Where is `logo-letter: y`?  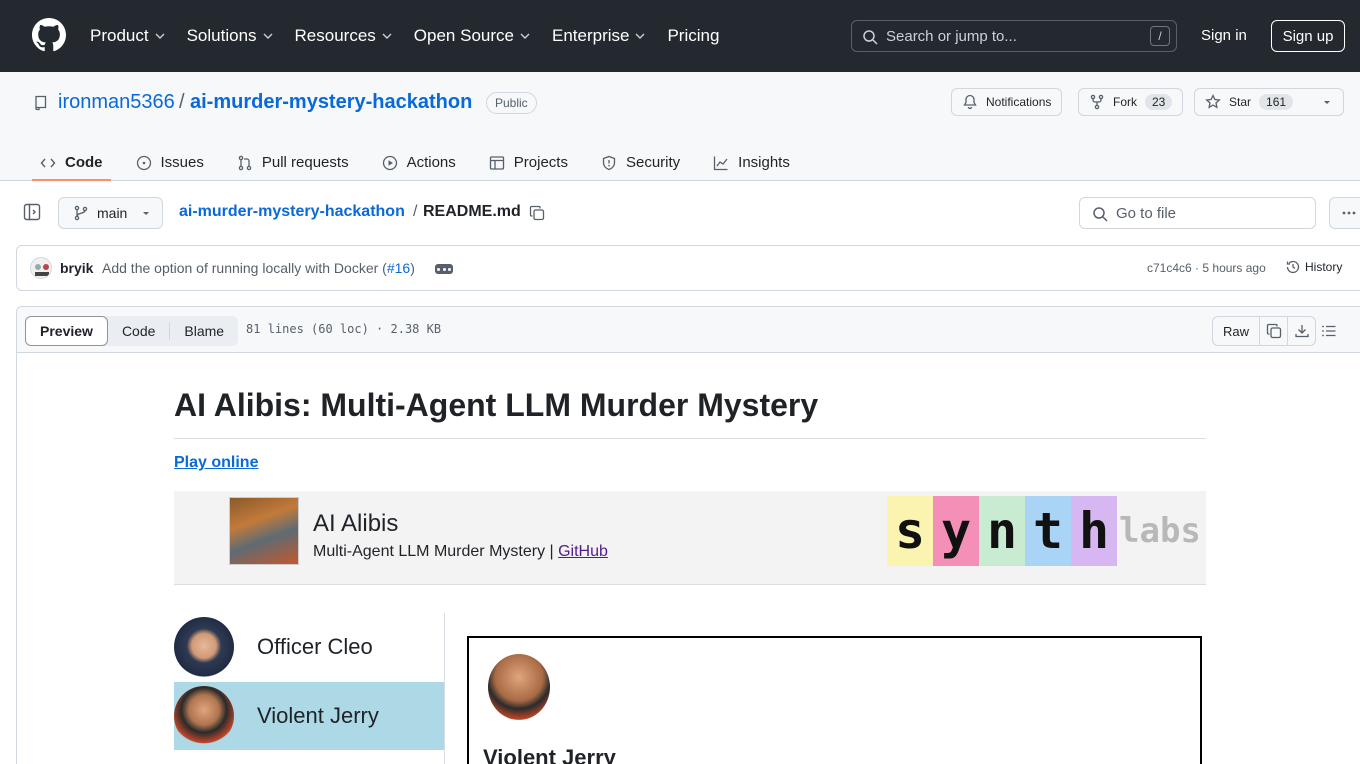 logo-letter: y is located at coordinates (956, 531).